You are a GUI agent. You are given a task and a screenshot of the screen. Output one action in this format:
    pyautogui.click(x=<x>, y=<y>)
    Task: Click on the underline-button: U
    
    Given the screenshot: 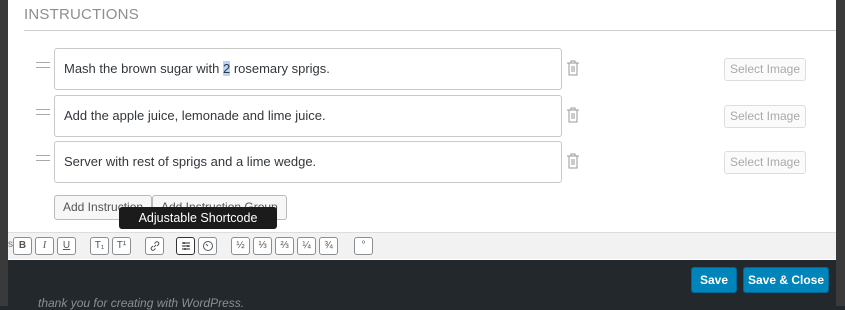 What is the action you would take?
    pyautogui.click(x=66, y=246)
    